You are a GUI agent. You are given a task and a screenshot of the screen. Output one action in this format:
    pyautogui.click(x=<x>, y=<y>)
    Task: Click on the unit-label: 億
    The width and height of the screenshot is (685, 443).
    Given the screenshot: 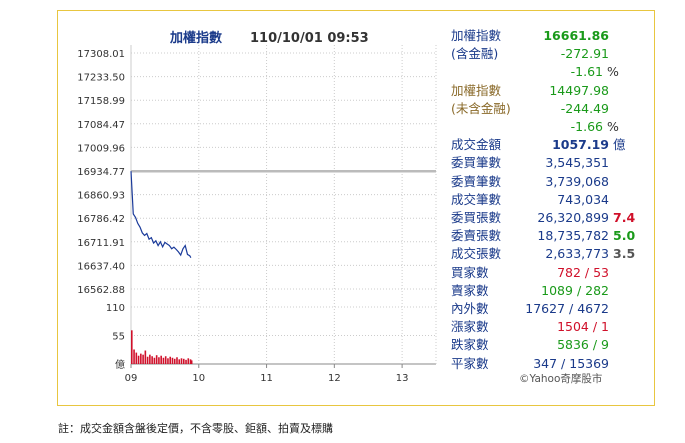 What is the action you would take?
    pyautogui.click(x=619, y=145)
    